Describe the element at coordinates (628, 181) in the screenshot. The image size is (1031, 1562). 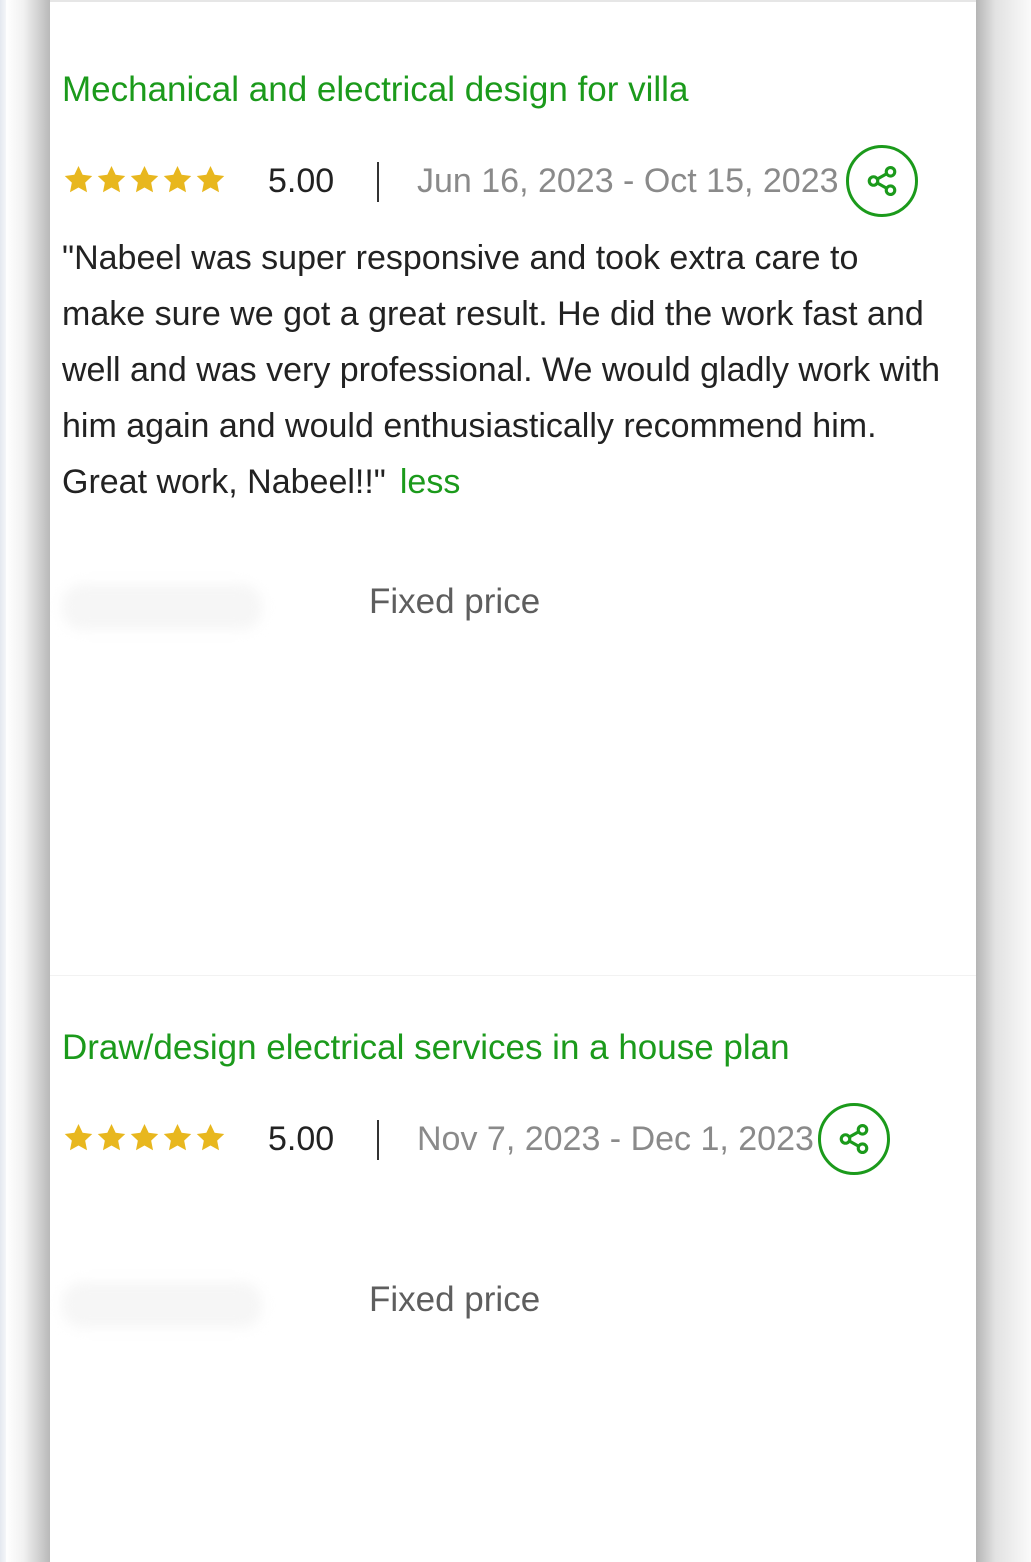
I see `contract-dates: Jun 16, 2023 - Oct 15, 2023` at that location.